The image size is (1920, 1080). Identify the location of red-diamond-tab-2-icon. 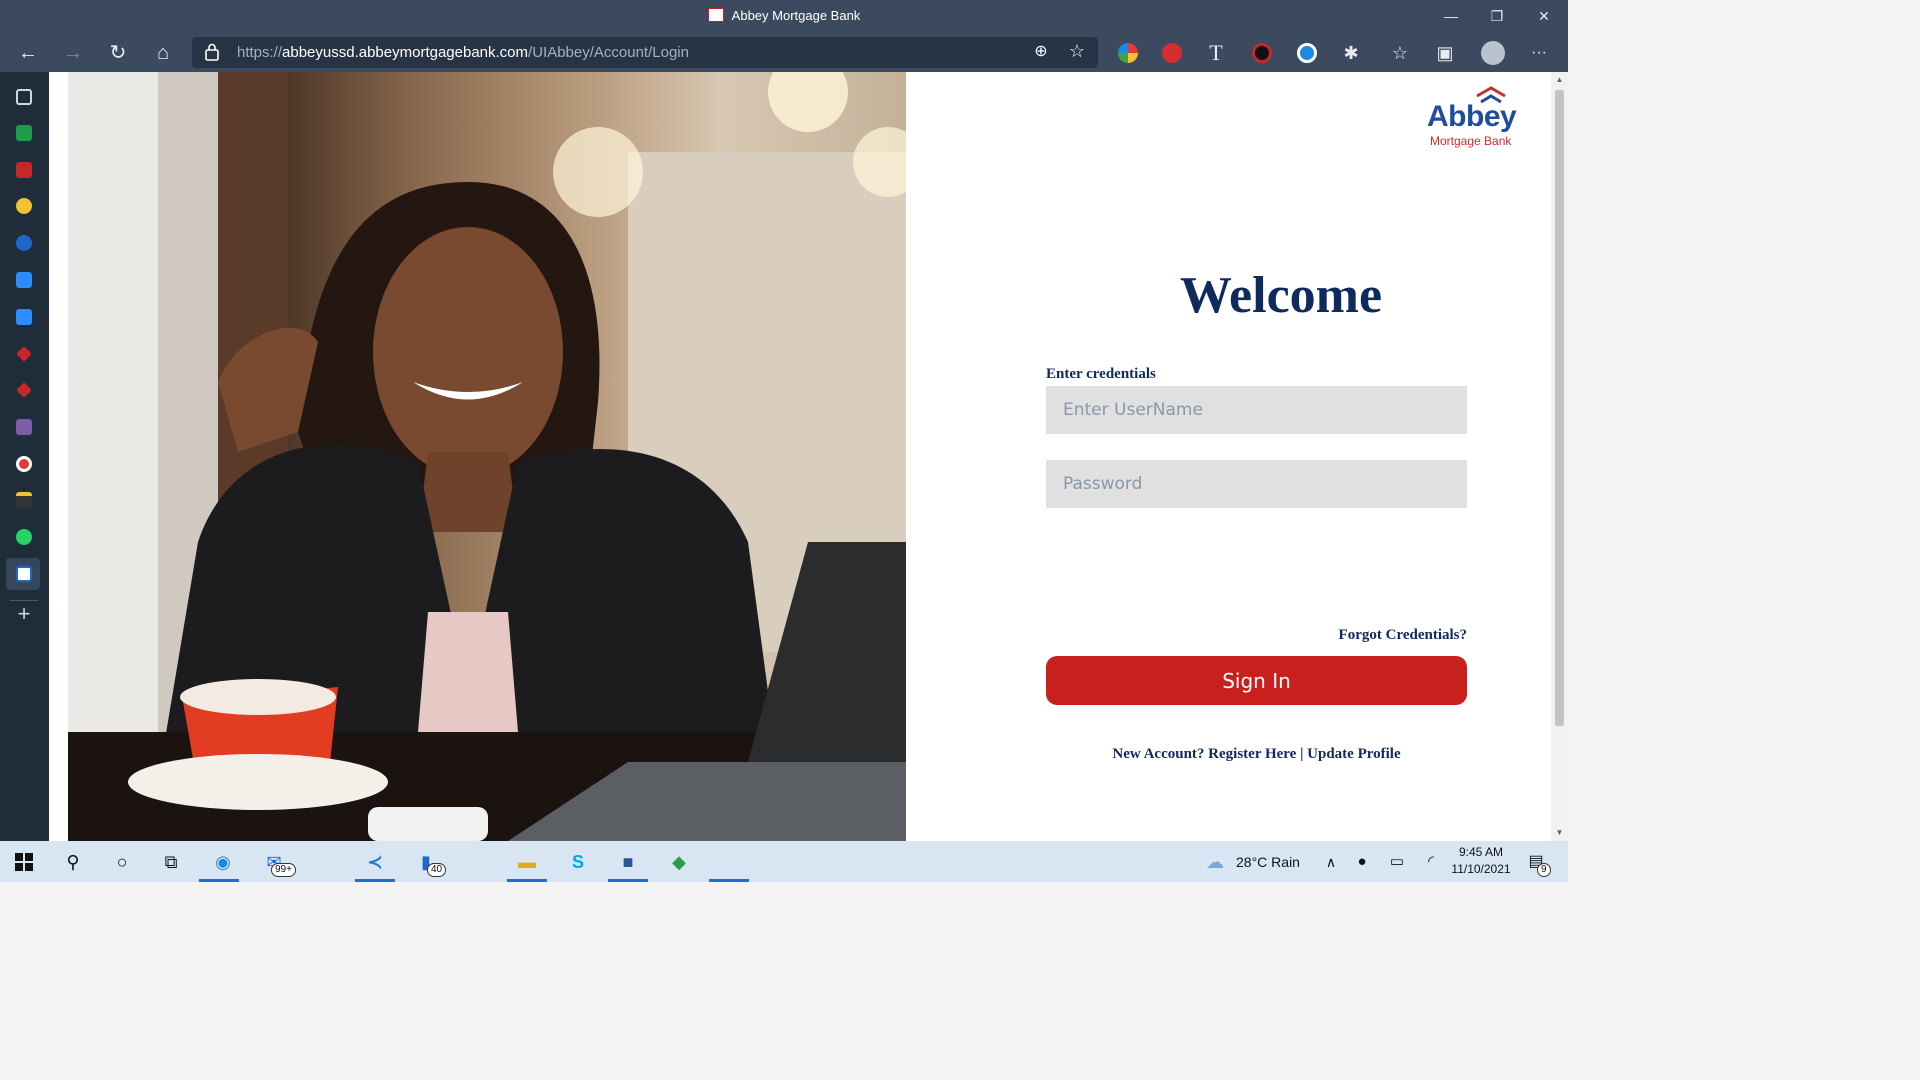
(24, 390).